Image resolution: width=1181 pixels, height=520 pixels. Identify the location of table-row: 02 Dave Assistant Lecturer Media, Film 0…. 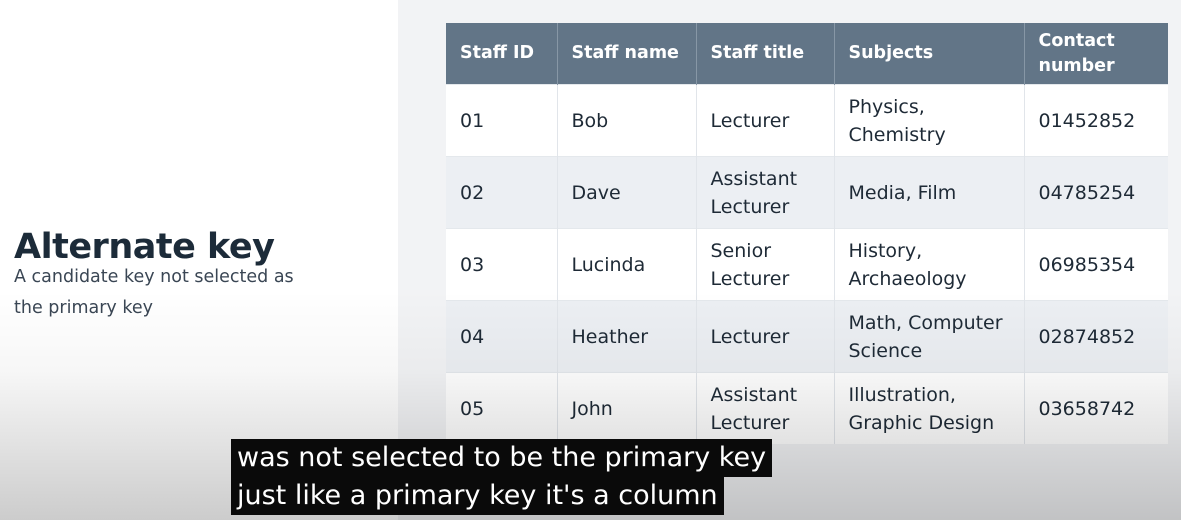
(807, 192).